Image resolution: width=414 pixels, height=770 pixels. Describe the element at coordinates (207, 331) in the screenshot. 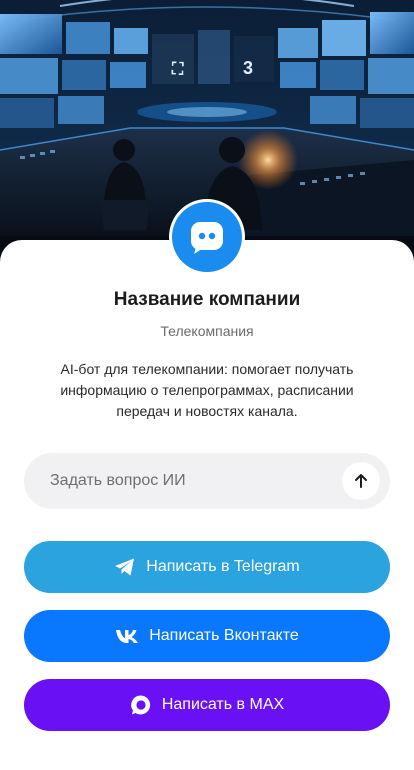

I see `company-type: Телекомпания` at that location.